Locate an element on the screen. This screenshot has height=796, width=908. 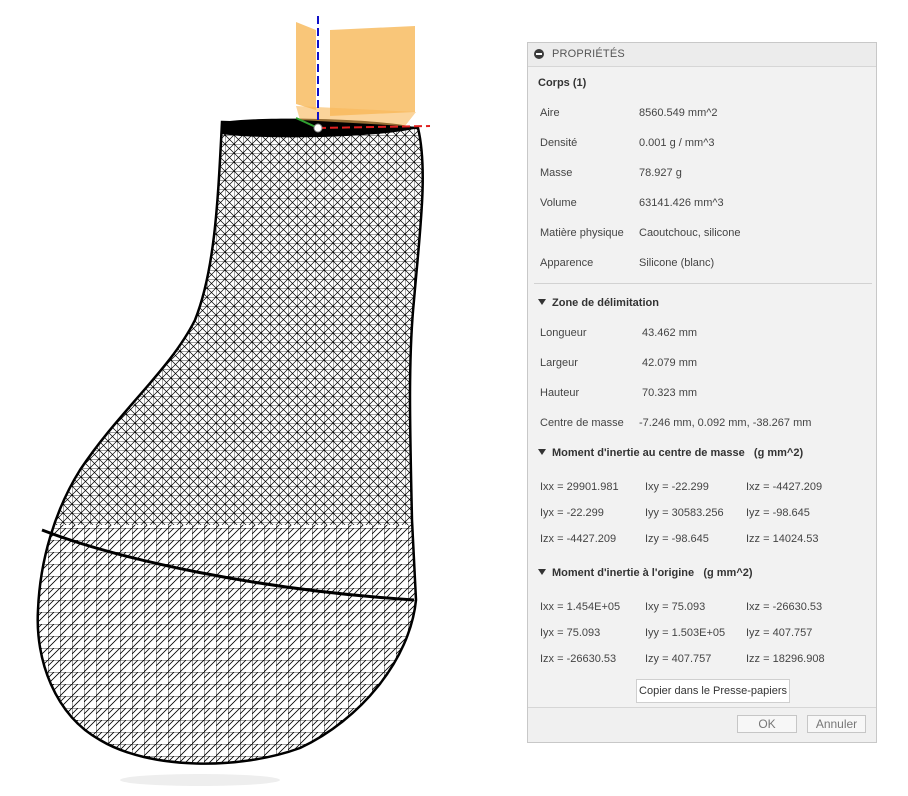
origin-point is located at coordinates (318, 128).